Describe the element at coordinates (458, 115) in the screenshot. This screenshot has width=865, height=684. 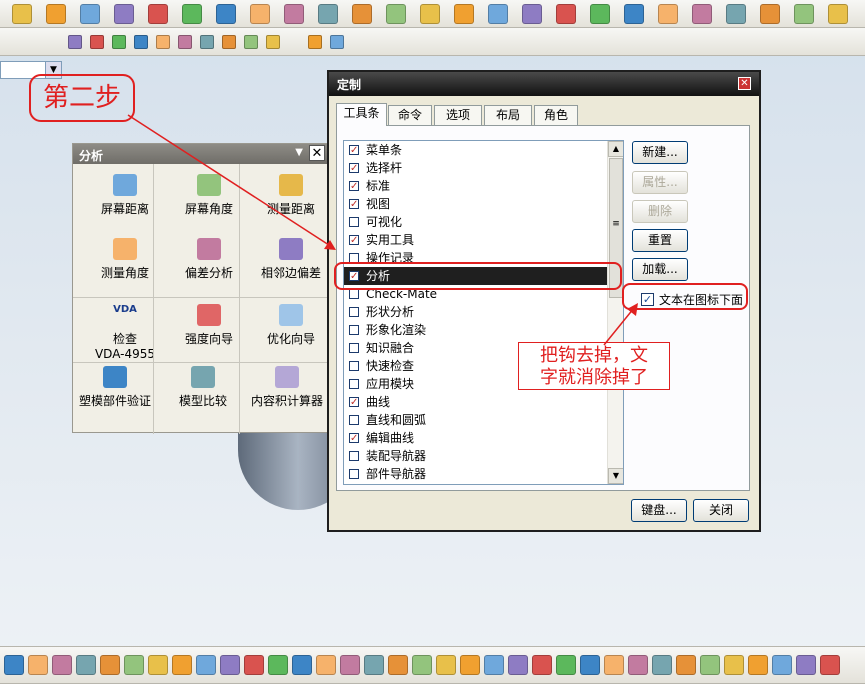
I see `tab-options: 选项` at that location.